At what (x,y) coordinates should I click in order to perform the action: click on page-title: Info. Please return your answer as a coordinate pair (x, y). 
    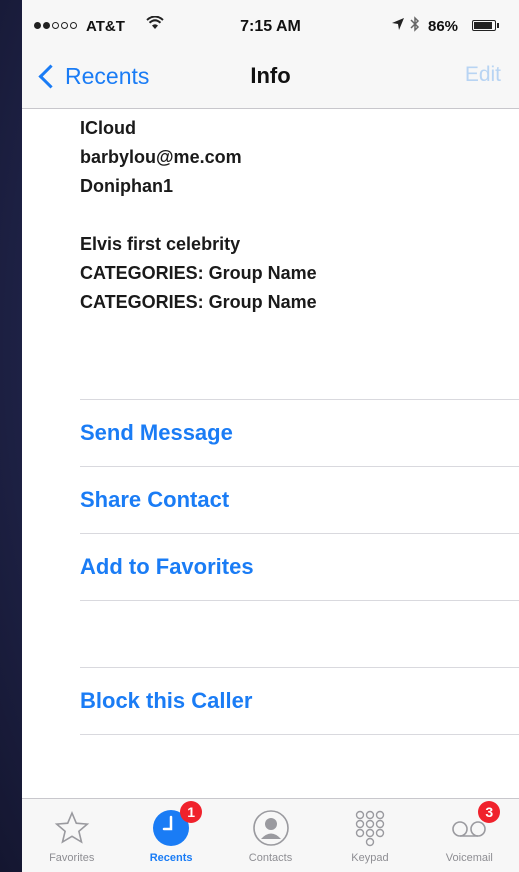
    Looking at the image, I should click on (270, 75).